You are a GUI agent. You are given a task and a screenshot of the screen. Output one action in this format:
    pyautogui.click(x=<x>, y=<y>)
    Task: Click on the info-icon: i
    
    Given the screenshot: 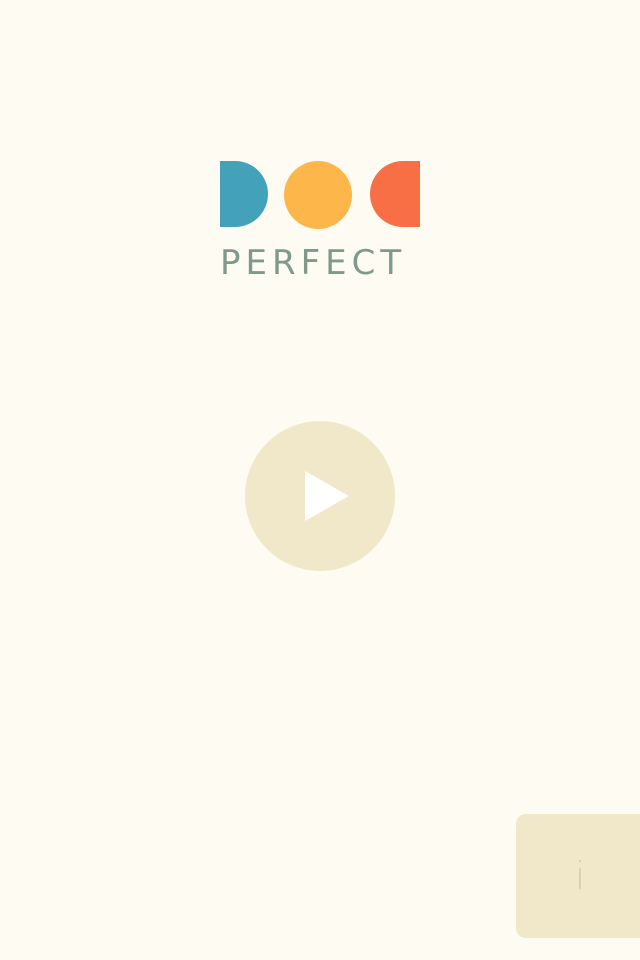 What is the action you would take?
    pyautogui.click(x=580, y=876)
    